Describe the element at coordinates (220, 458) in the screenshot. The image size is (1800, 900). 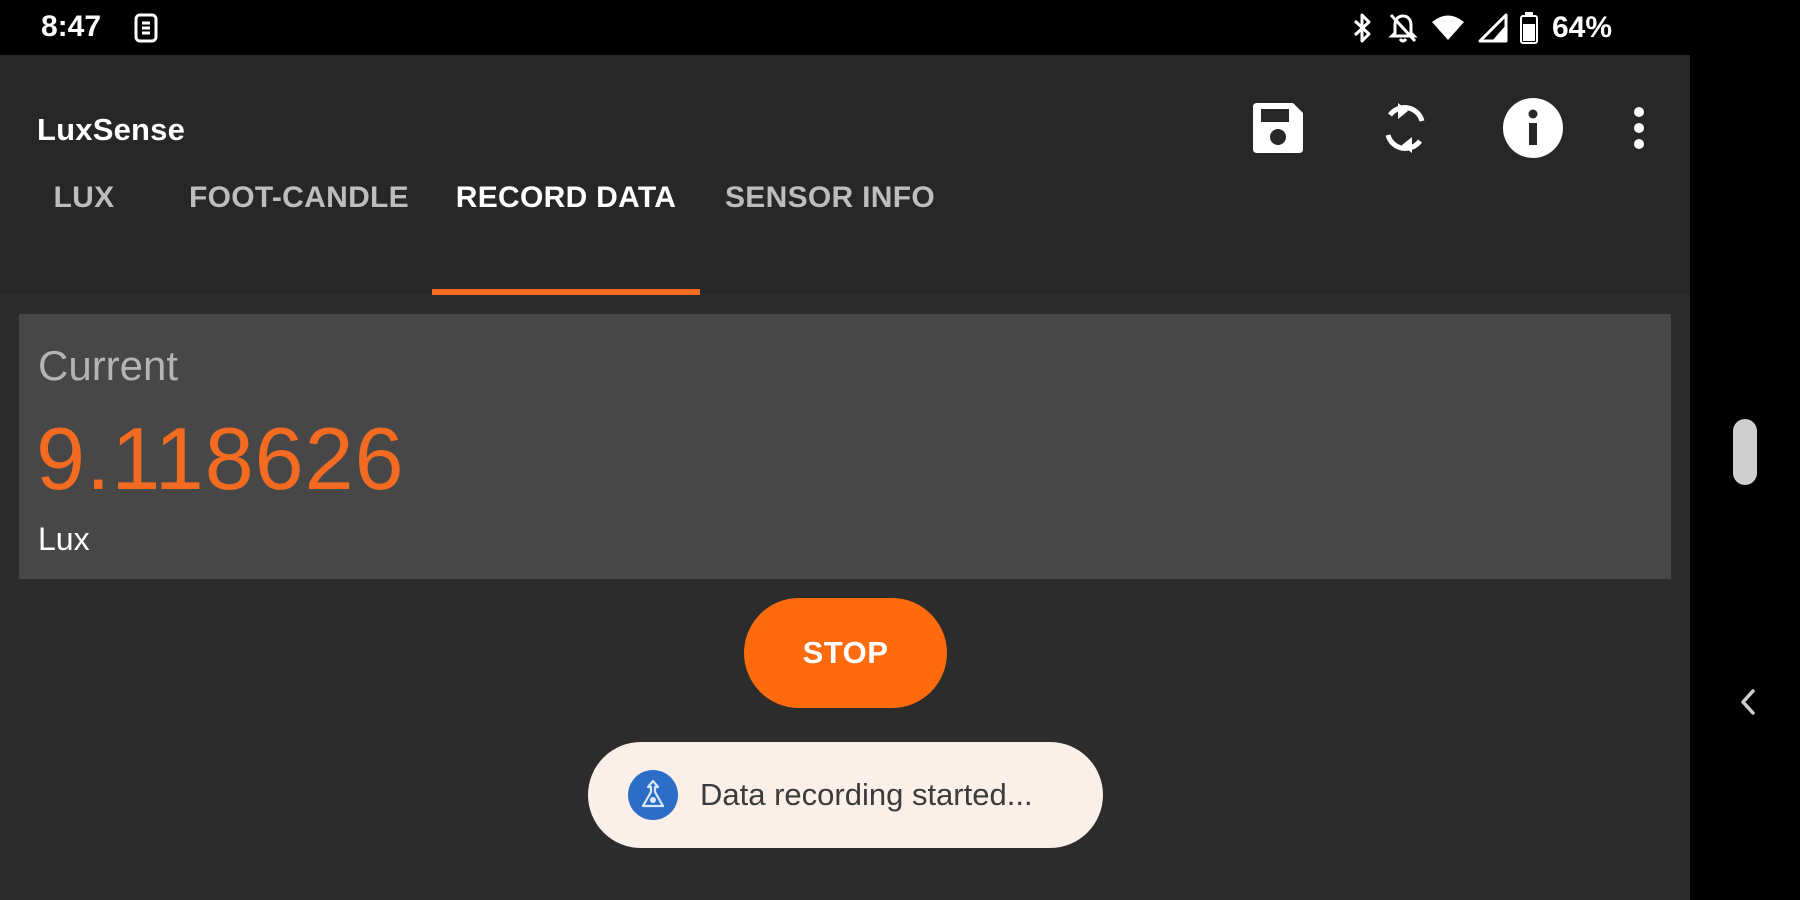
I see `reading-value: 9.118626` at that location.